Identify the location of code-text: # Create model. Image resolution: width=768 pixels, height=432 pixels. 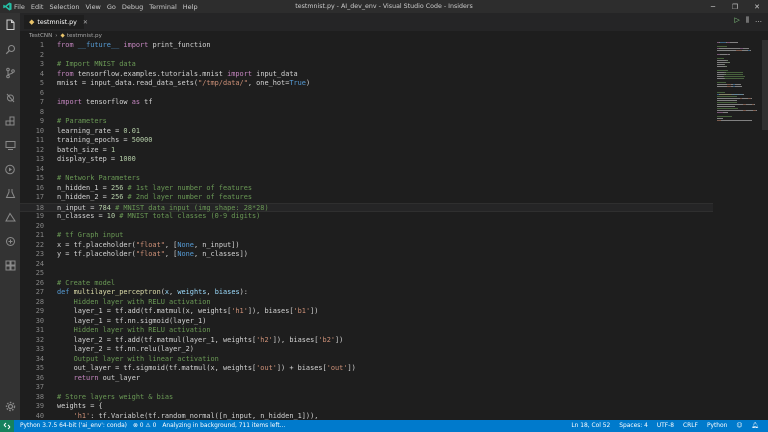
(86, 284).